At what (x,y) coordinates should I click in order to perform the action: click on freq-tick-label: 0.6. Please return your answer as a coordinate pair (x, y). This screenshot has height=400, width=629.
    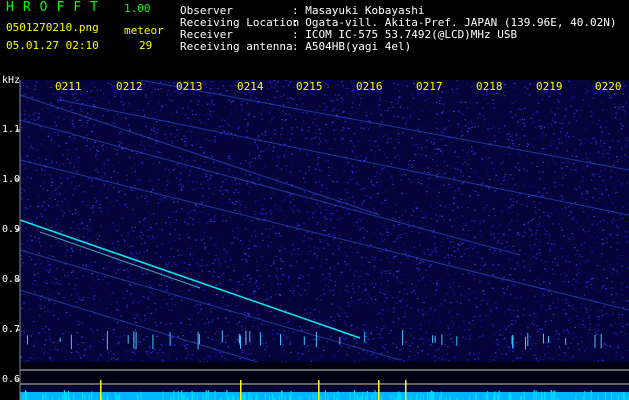
    Looking at the image, I should click on (11, 379).